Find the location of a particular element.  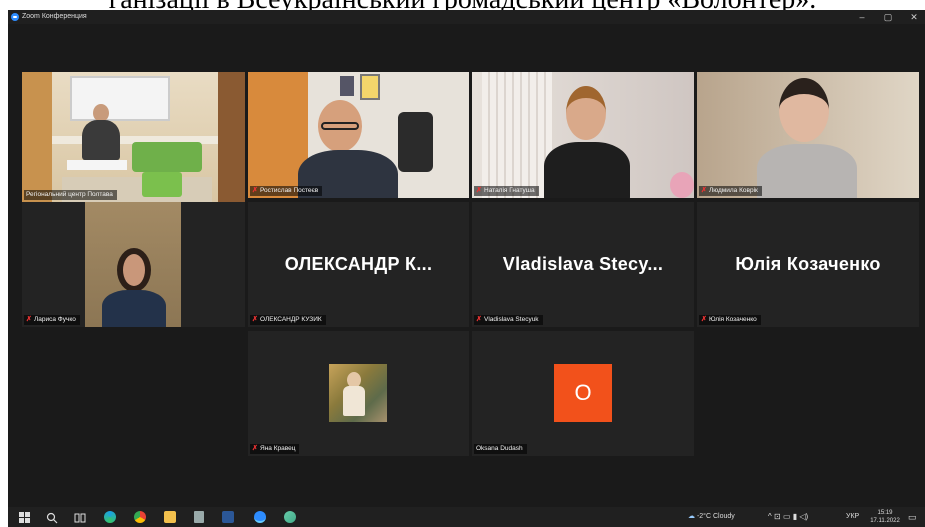

system-tray: ^ ⊡ ▭ ▮ ◁) is located at coordinates (788, 517).